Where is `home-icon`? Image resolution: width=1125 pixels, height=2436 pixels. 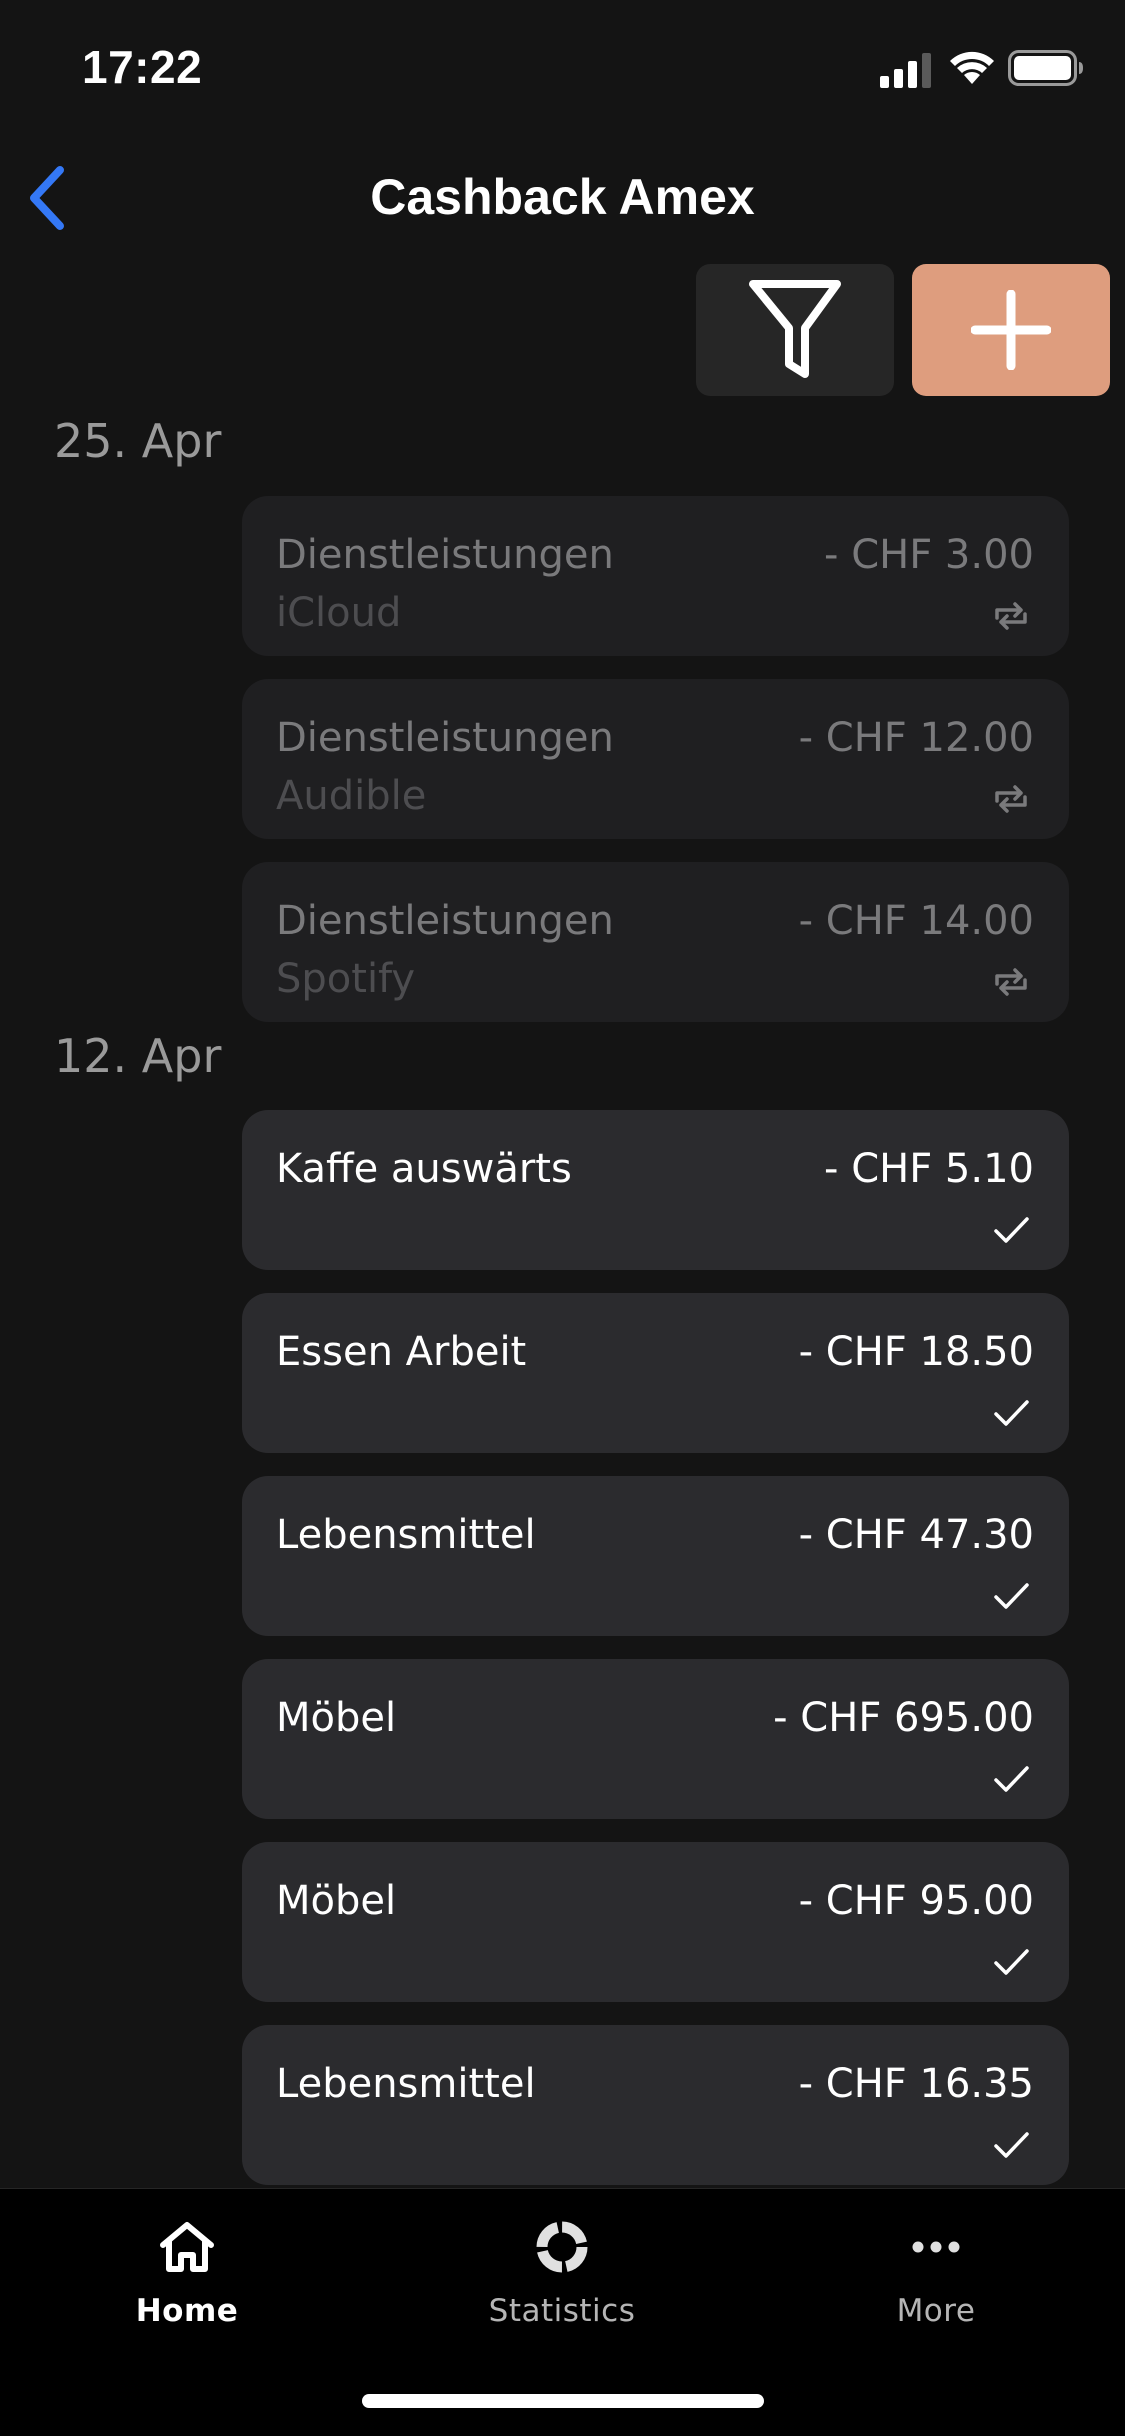 home-icon is located at coordinates (187, 2247).